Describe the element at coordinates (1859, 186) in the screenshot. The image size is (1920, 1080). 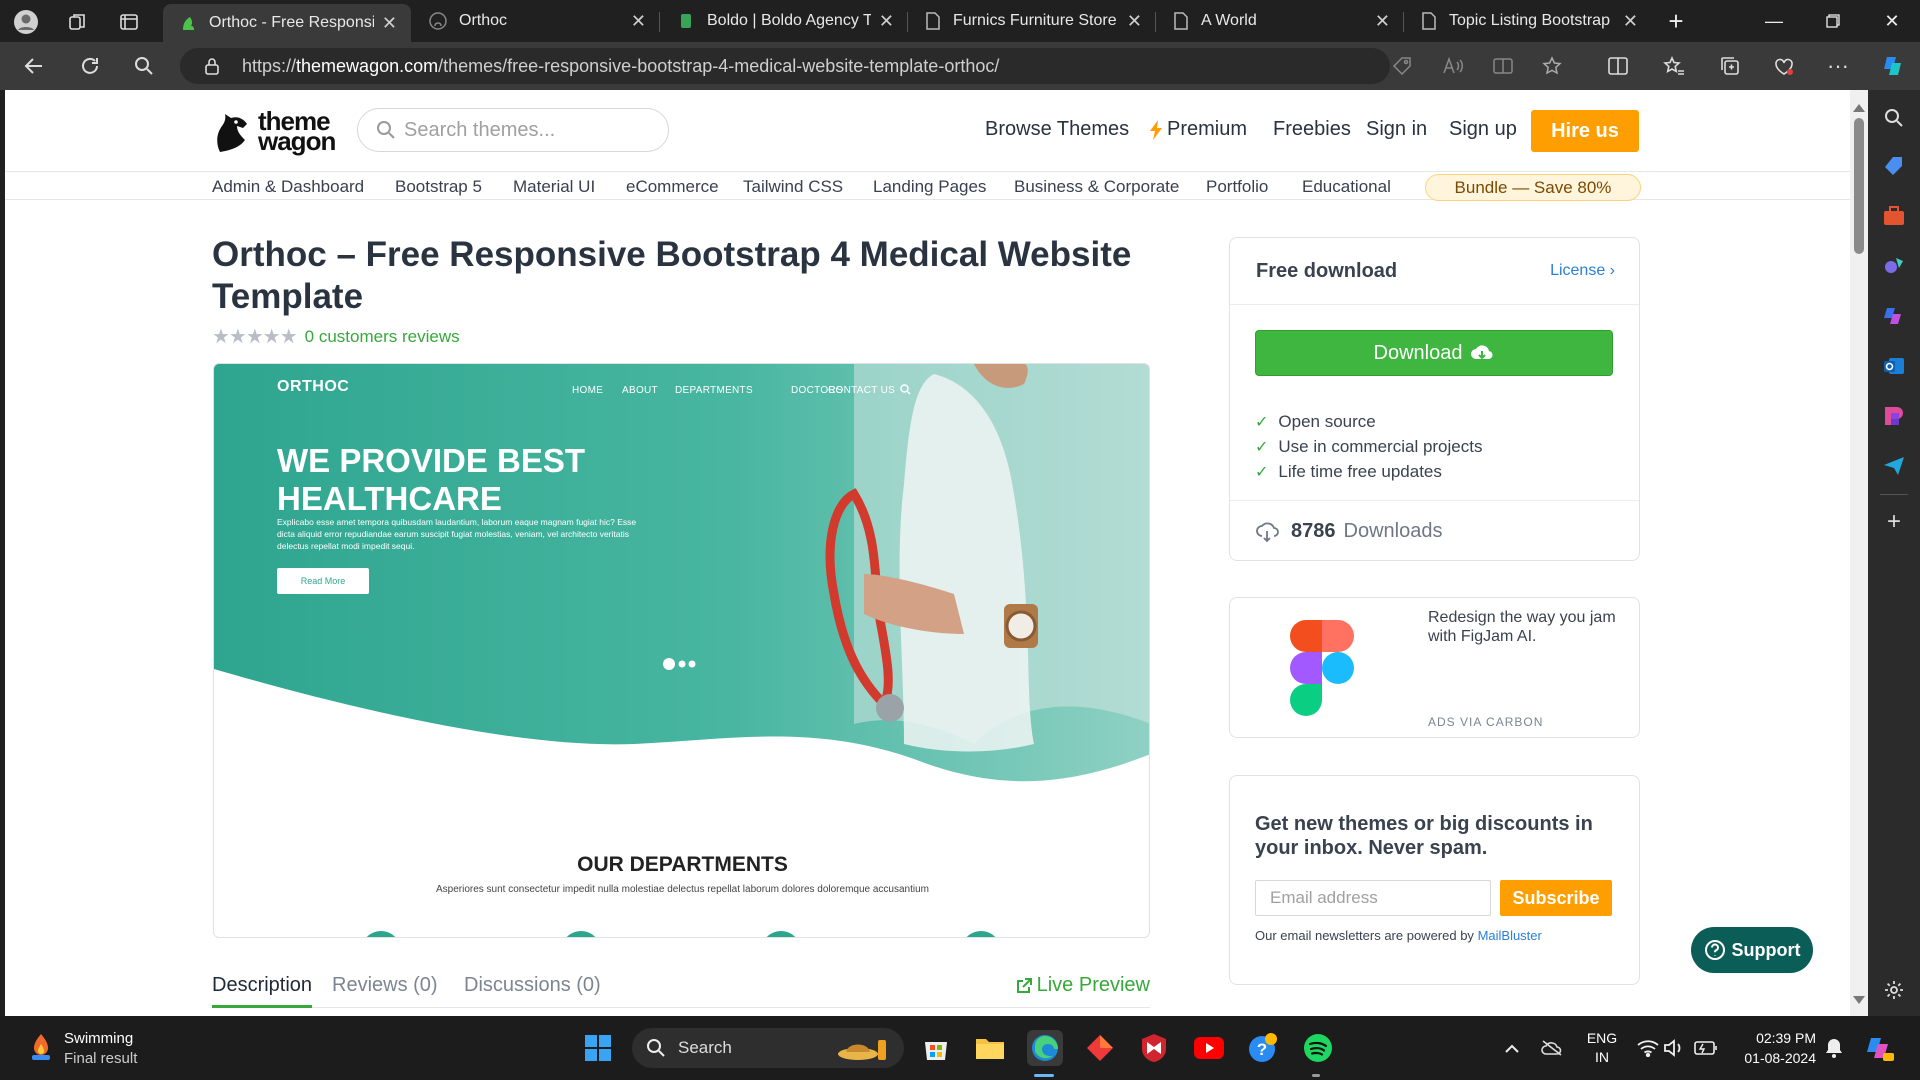
I see `scrollbar-thumb` at that location.